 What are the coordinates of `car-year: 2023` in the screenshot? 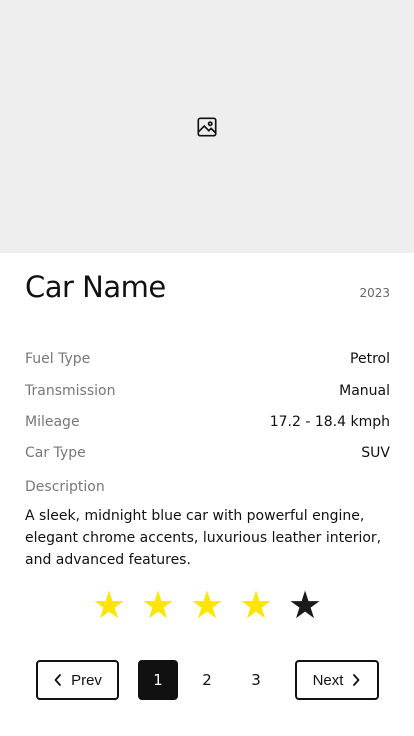 It's located at (374, 293).